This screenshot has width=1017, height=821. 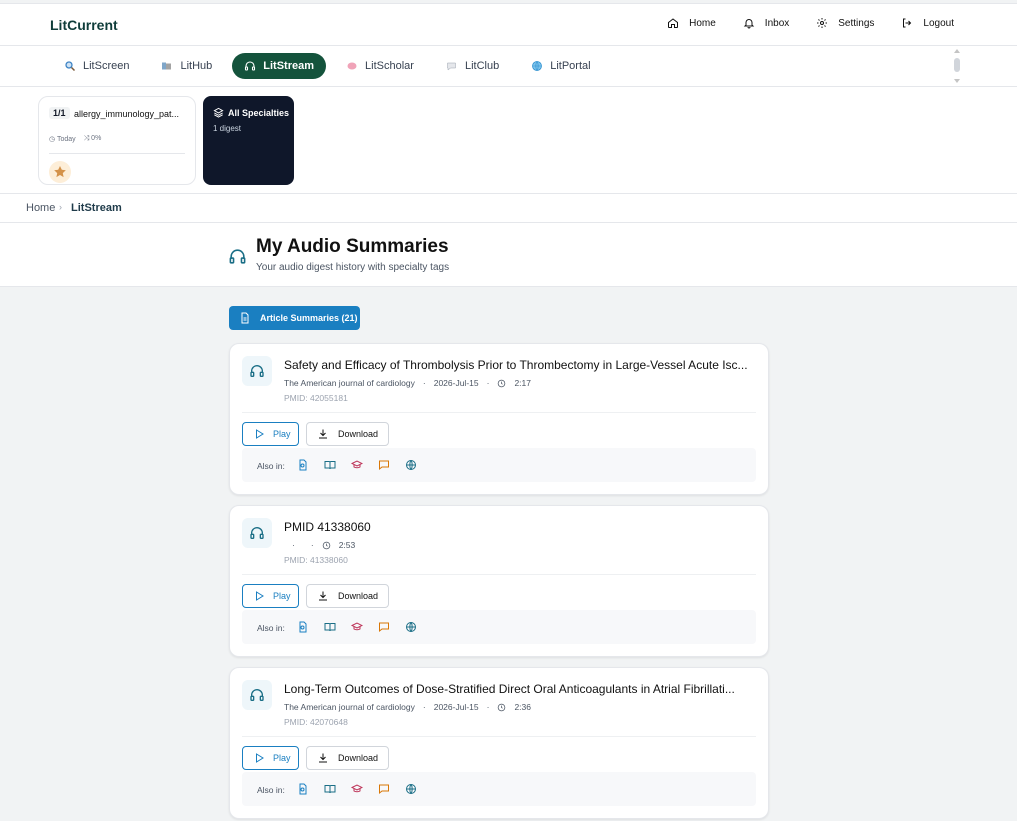 I want to click on all-specialties-card: All Specialties 1 digest, so click(x=248, y=140).